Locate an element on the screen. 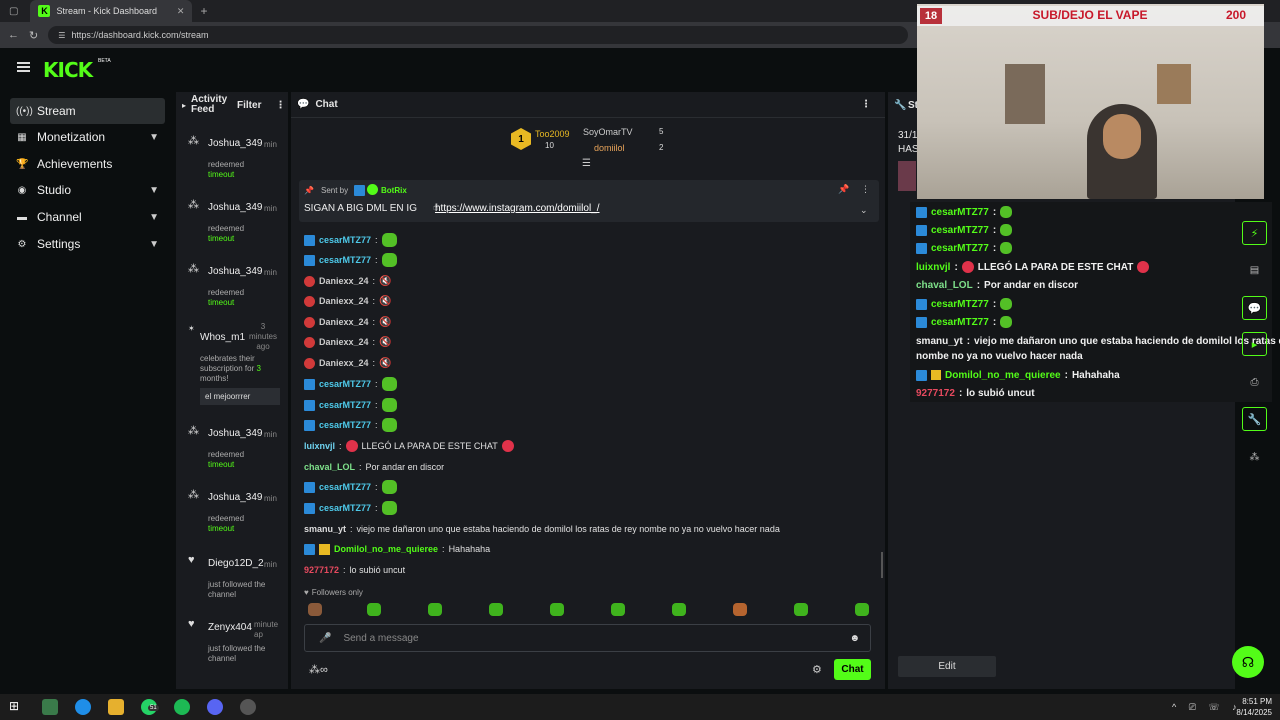 This screenshot has width=1280, height=720. collapse-list-icon: ☰ is located at coordinates (586, 163).